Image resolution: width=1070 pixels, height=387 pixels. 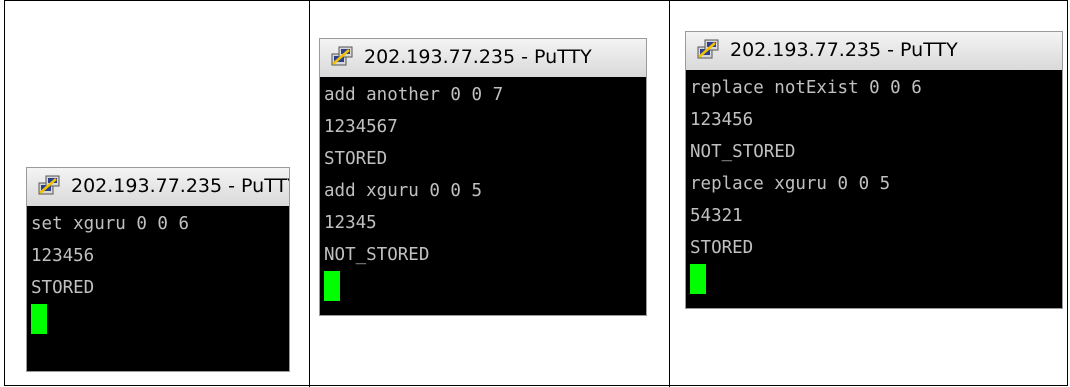 What do you see at coordinates (403, 191) in the screenshot?
I see `terminal-line: add xguru 0 0 5` at bounding box center [403, 191].